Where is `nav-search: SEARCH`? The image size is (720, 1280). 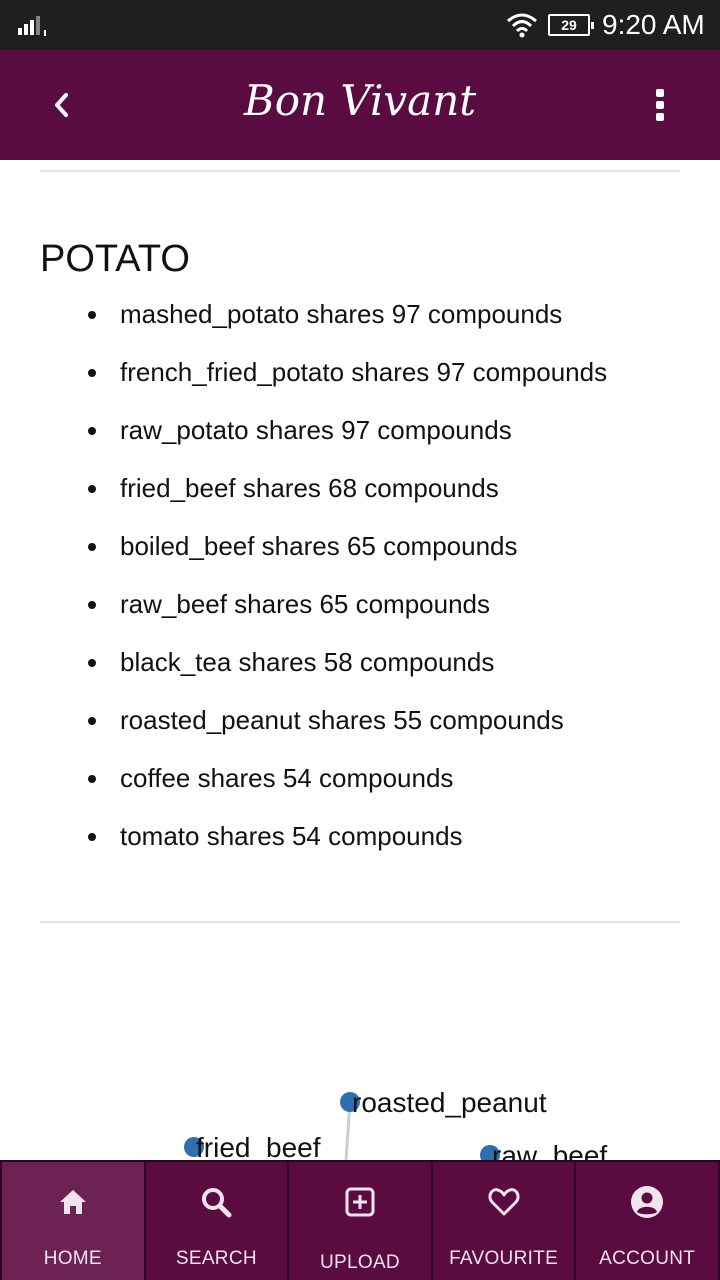 nav-search: SEARCH is located at coordinates (215, 1220).